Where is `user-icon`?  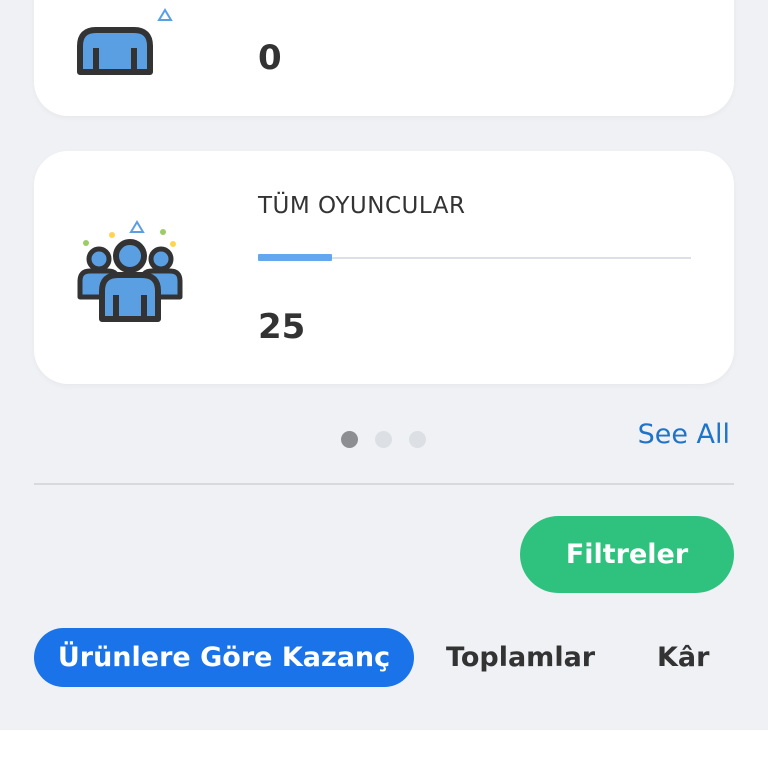
user-icon is located at coordinates (129, 45).